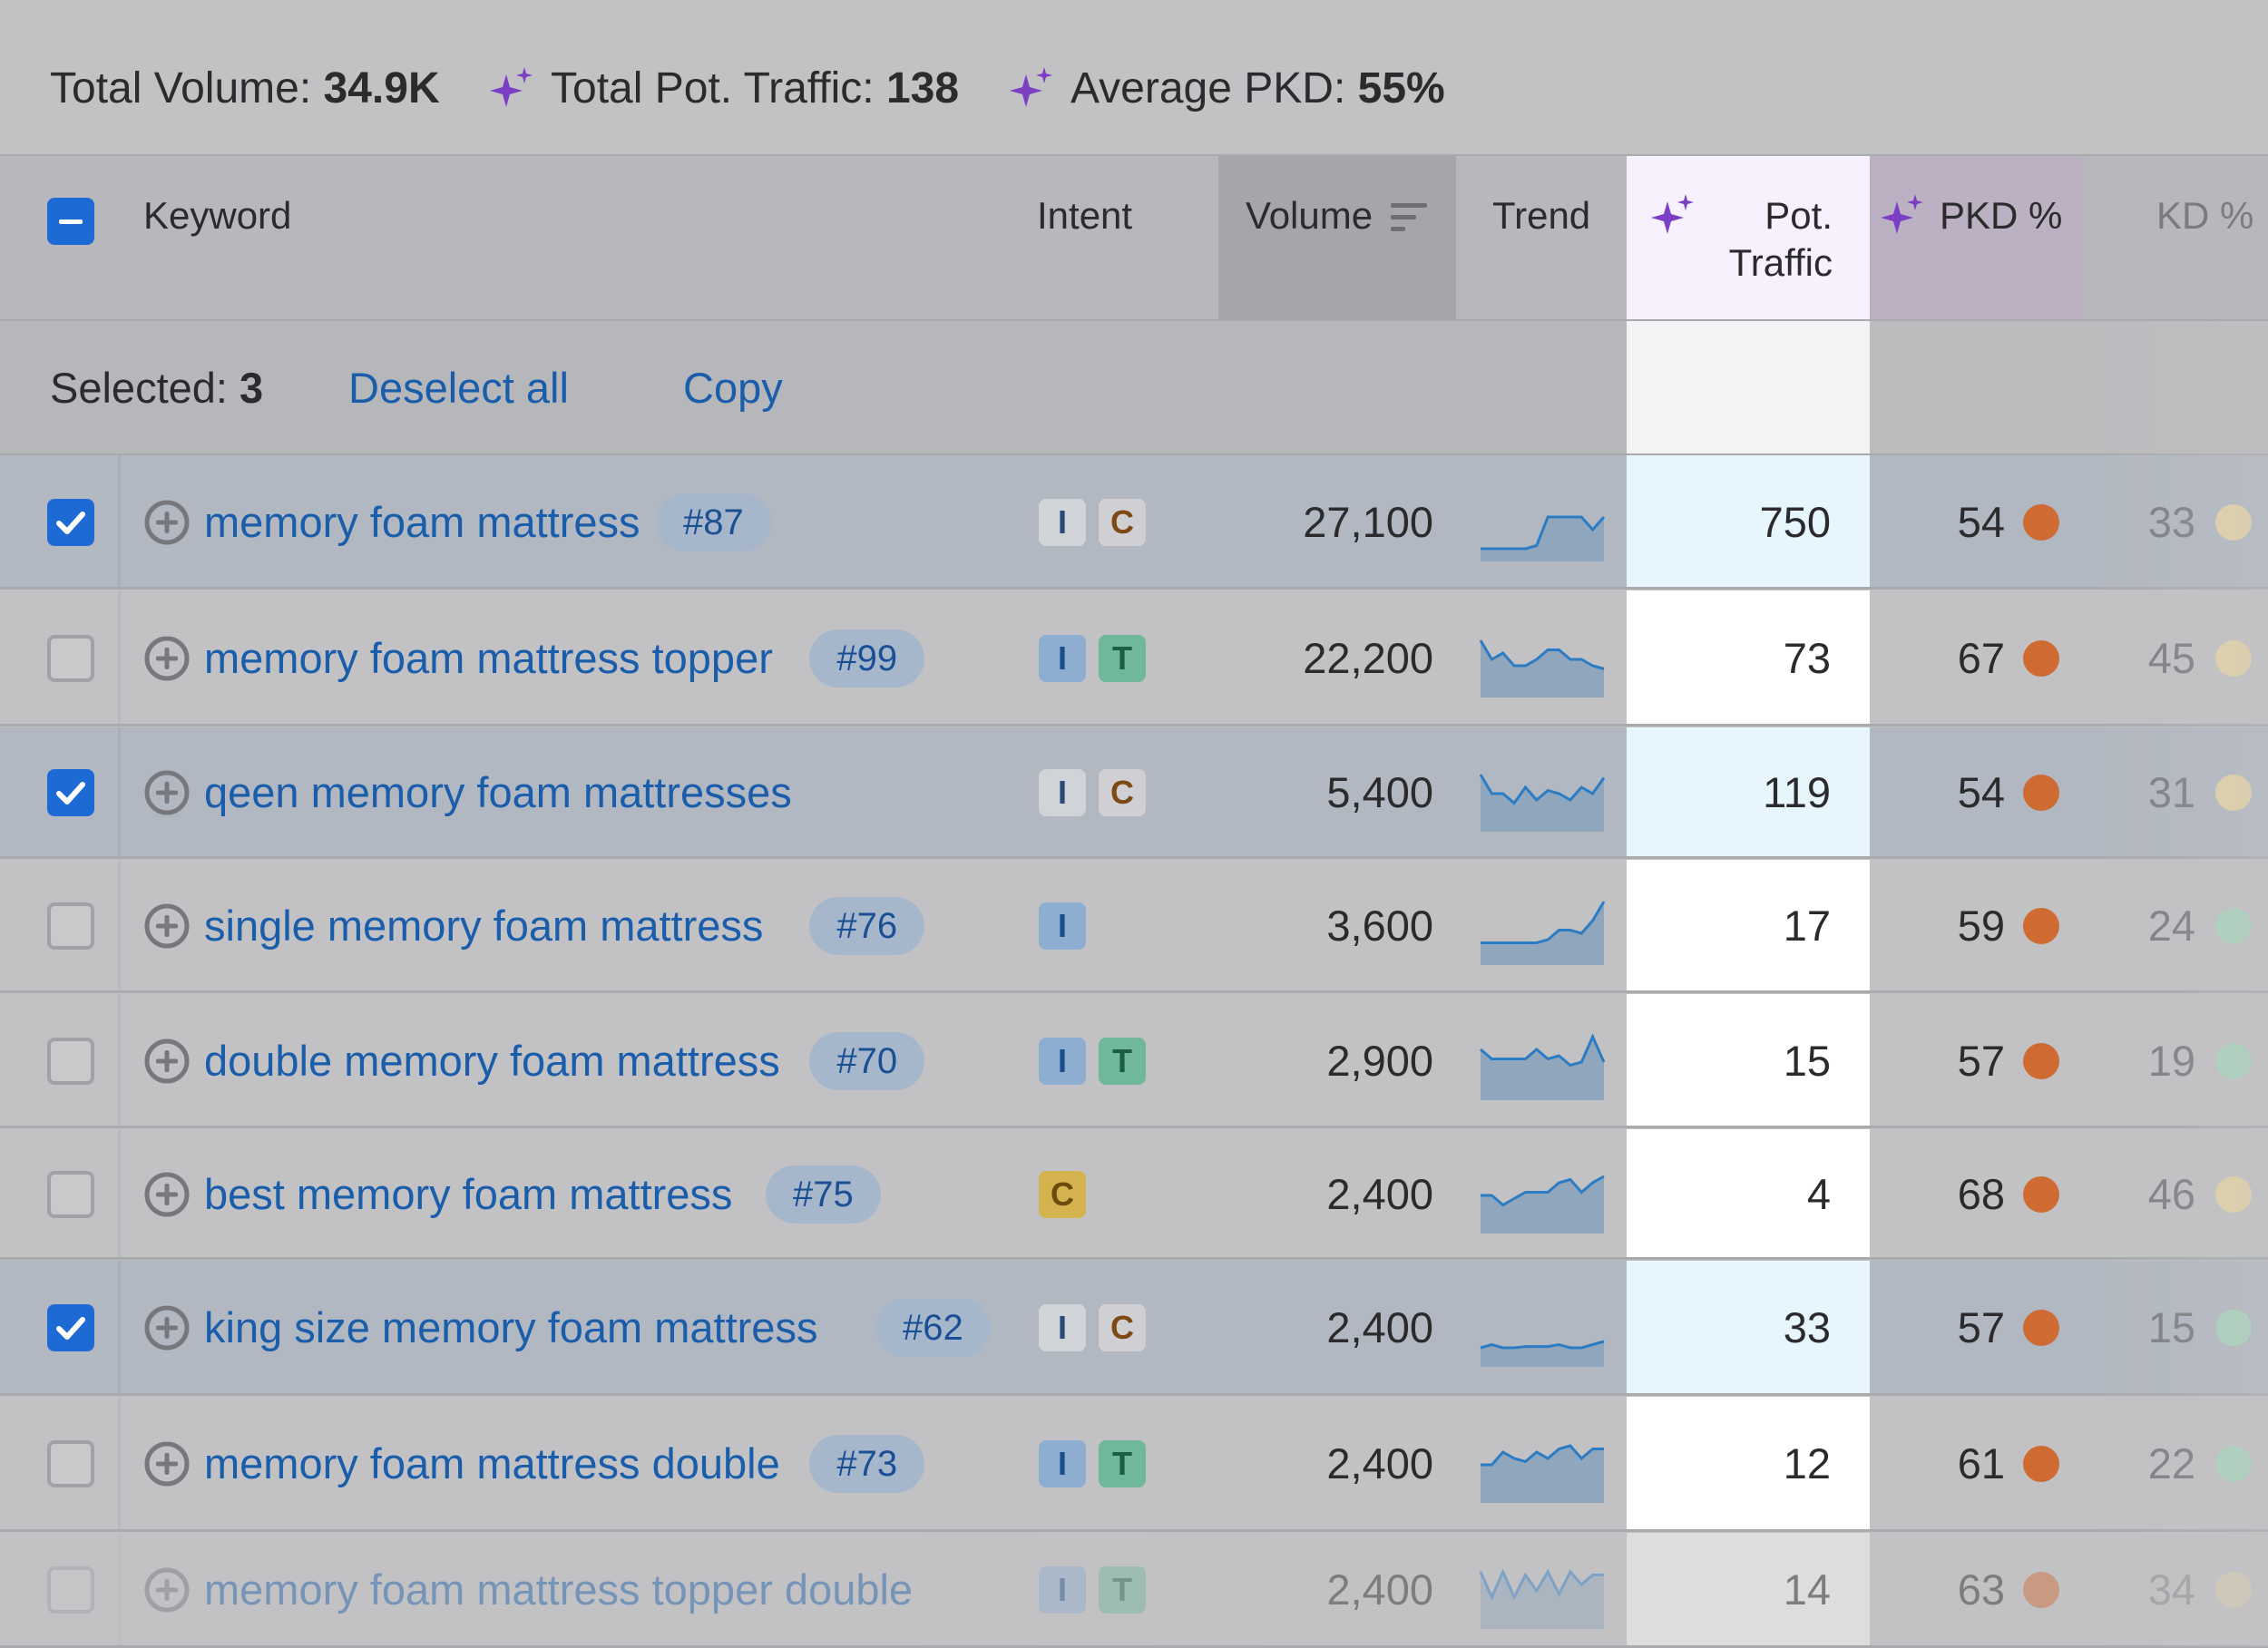 Image resolution: width=2268 pixels, height=1648 pixels. I want to click on pot-traffic-column-bg, so click(1748, 388).